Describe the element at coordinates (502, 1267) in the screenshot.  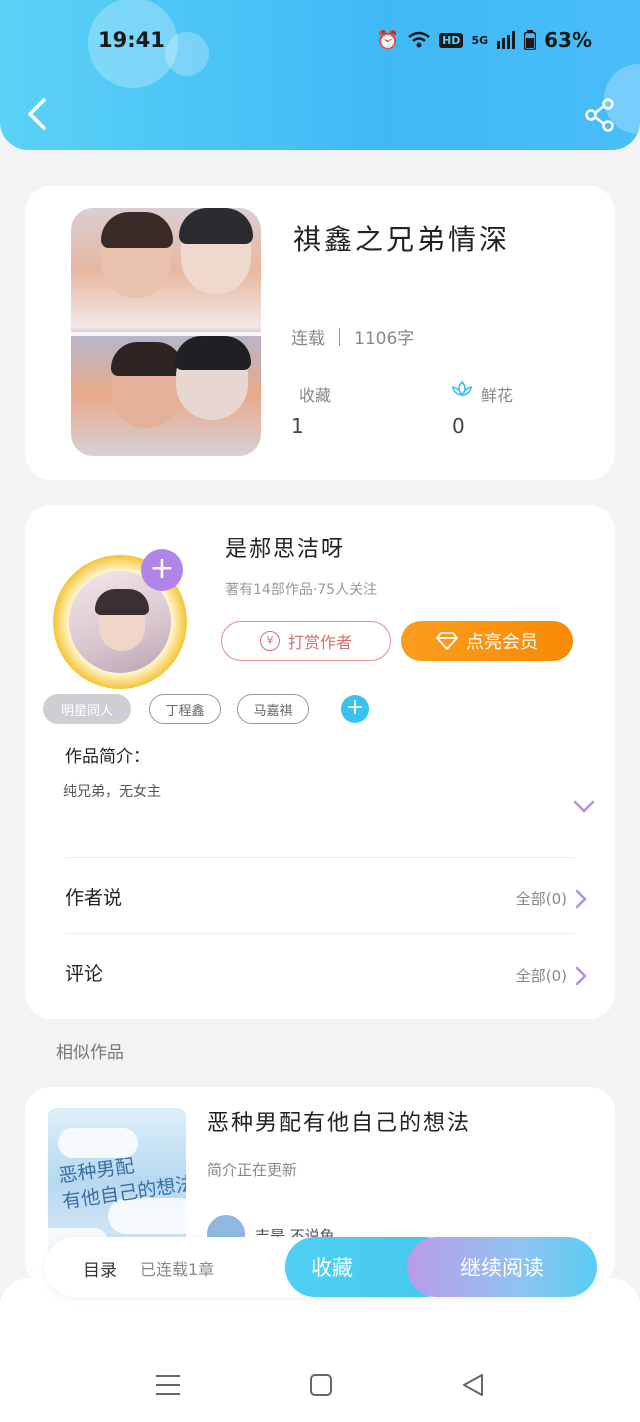
I see `continue-reading-button: 继续阅读` at that location.